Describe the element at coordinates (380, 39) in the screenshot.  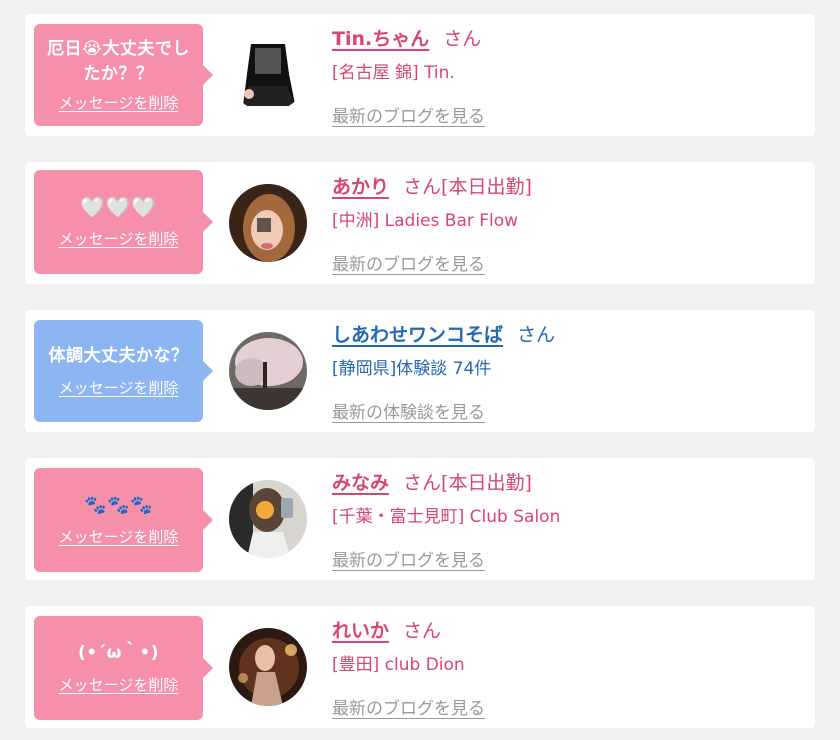
I see `user-name-link: Tin.ちゃん` at that location.